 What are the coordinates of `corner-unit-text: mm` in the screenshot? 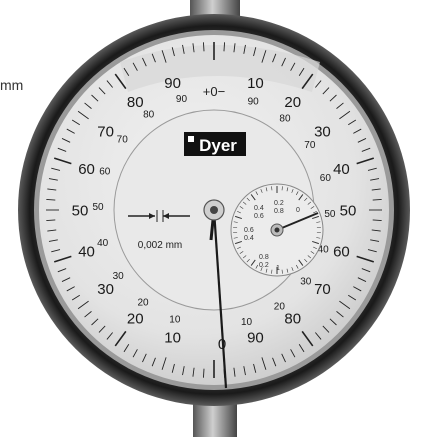 It's located at (11, 85).